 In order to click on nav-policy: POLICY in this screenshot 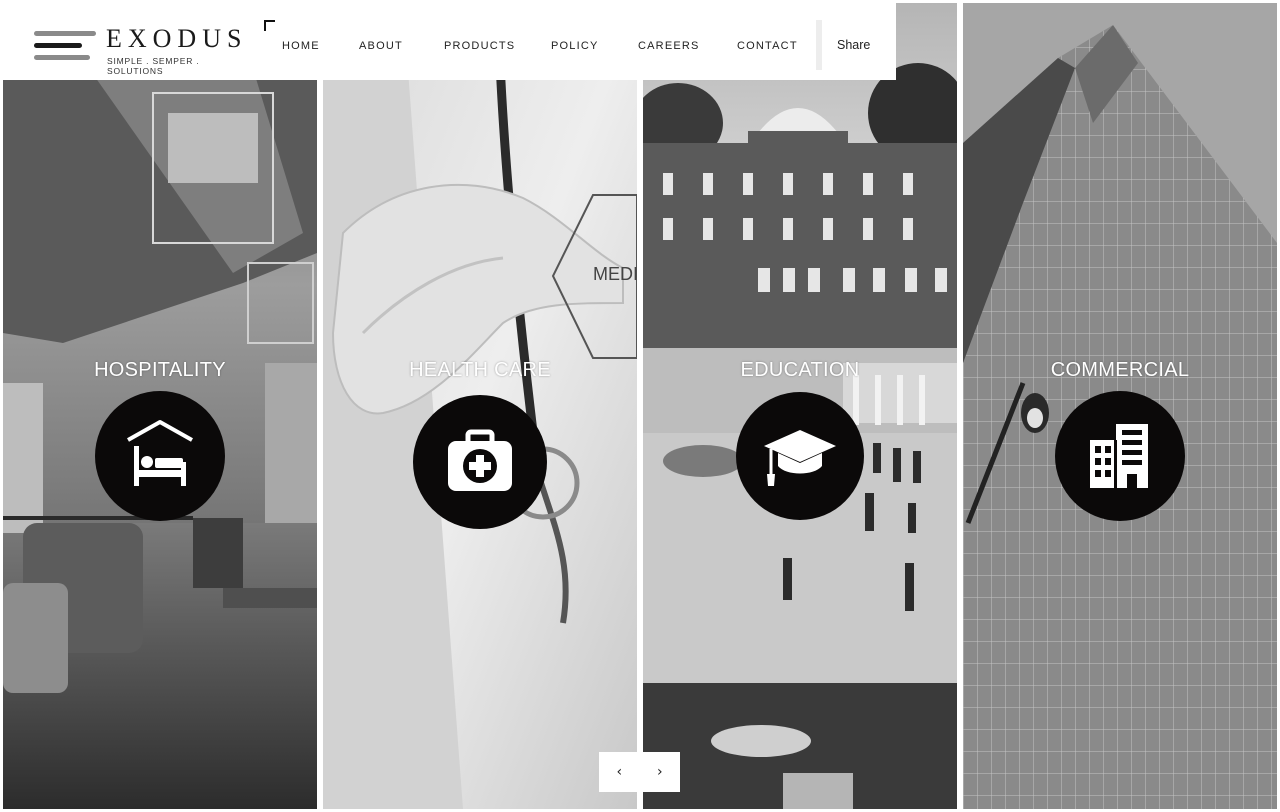, I will do `click(575, 46)`.